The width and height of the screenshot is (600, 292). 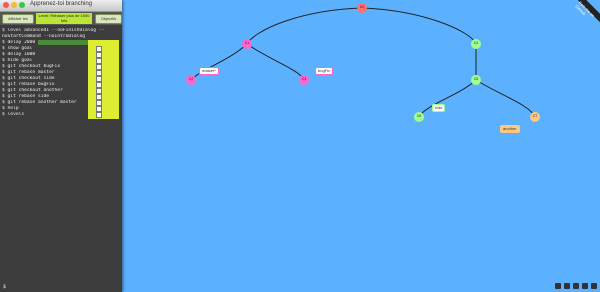 I want to click on bottom-icons, so click(x=576, y=286).